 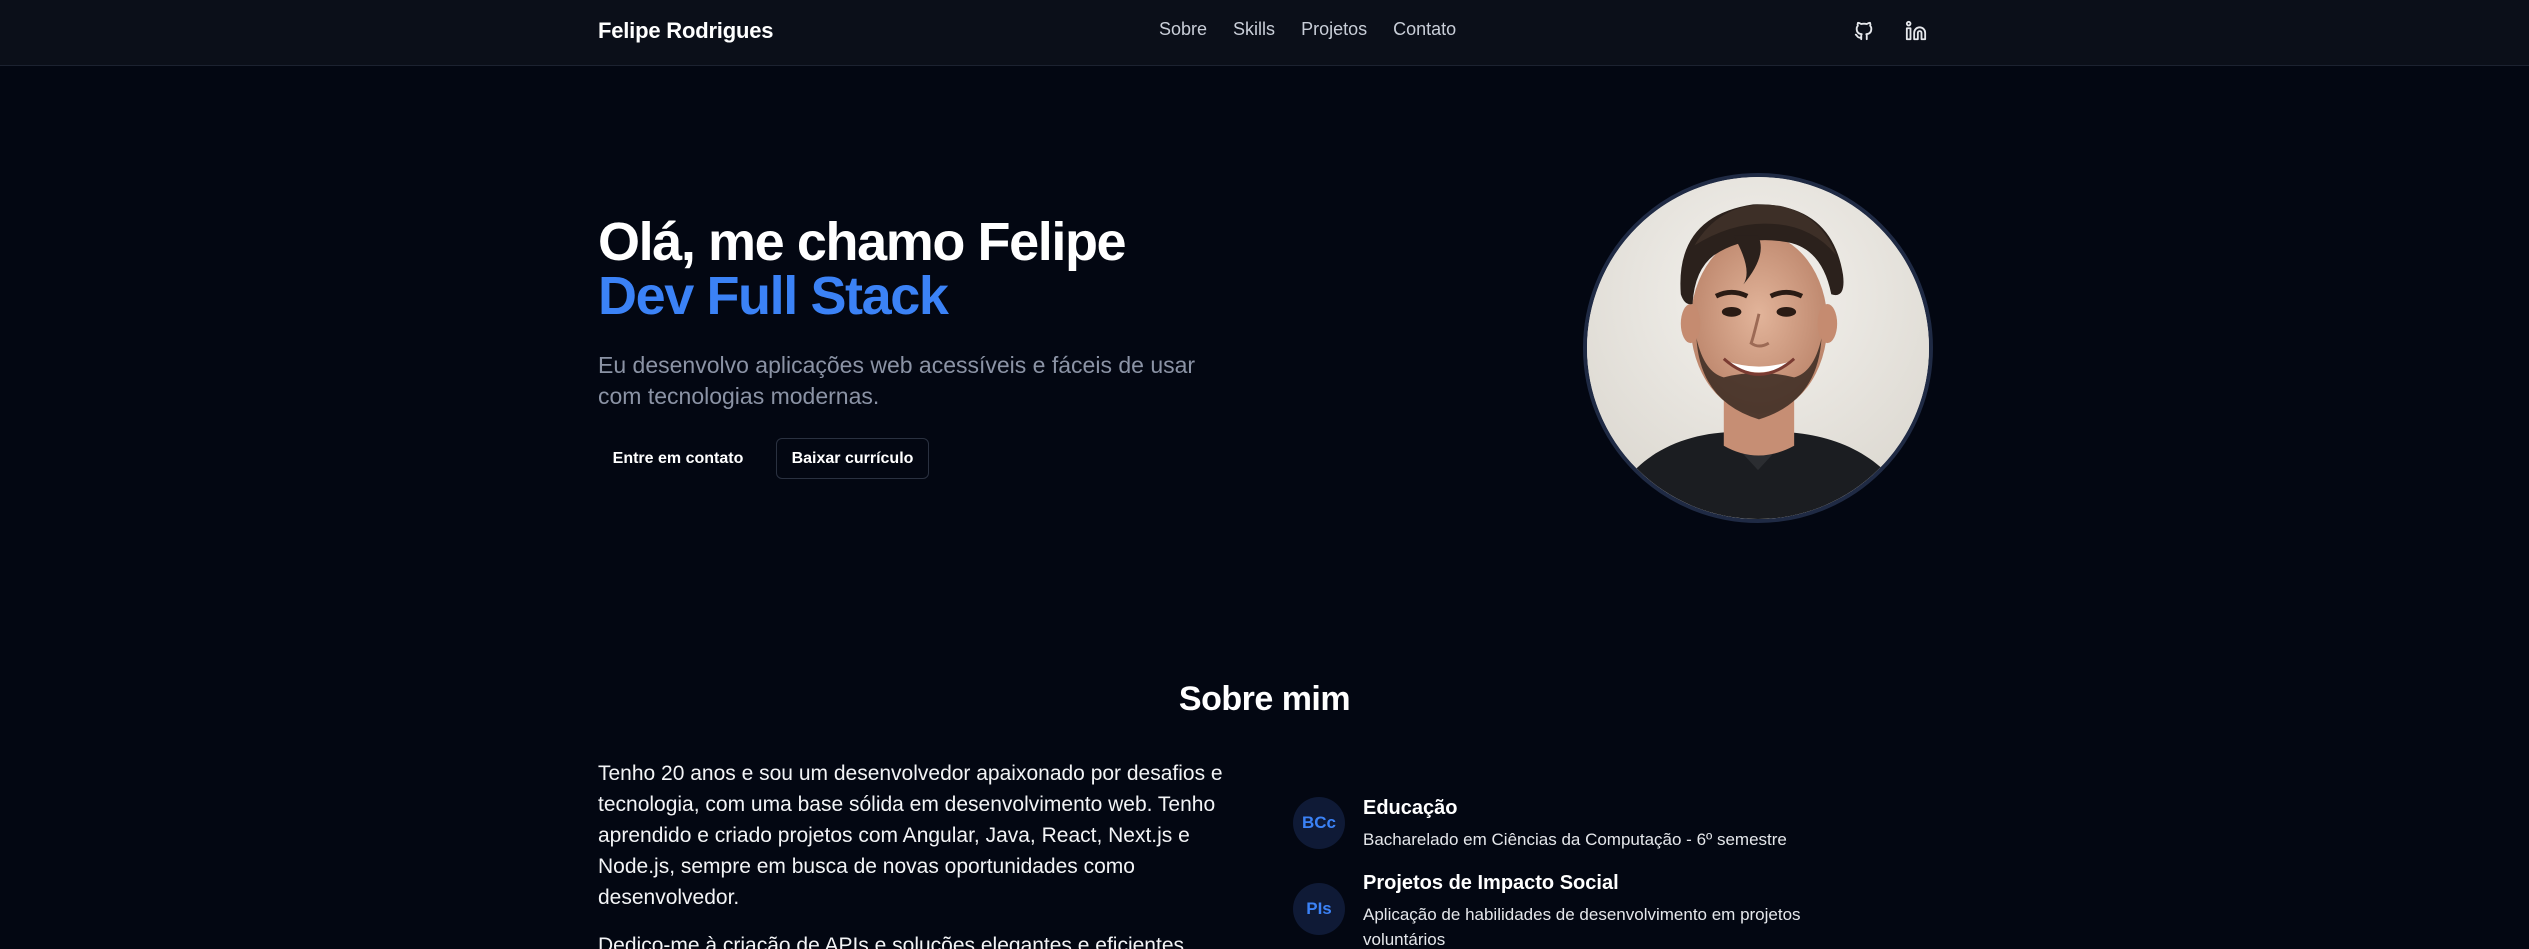 I want to click on avatar, so click(x=1758, y=348).